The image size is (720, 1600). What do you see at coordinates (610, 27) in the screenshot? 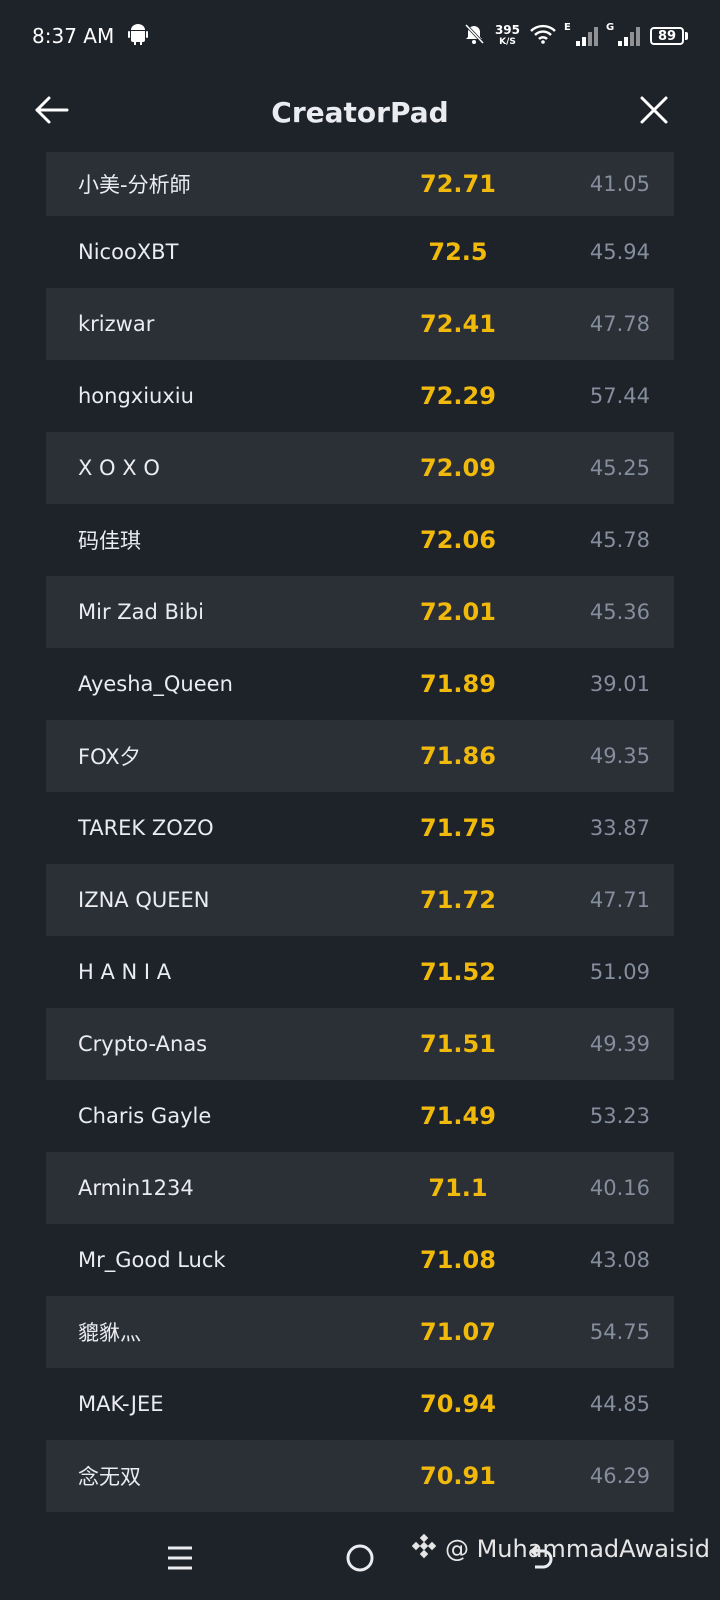
I see `sim2-tag: G` at bounding box center [610, 27].